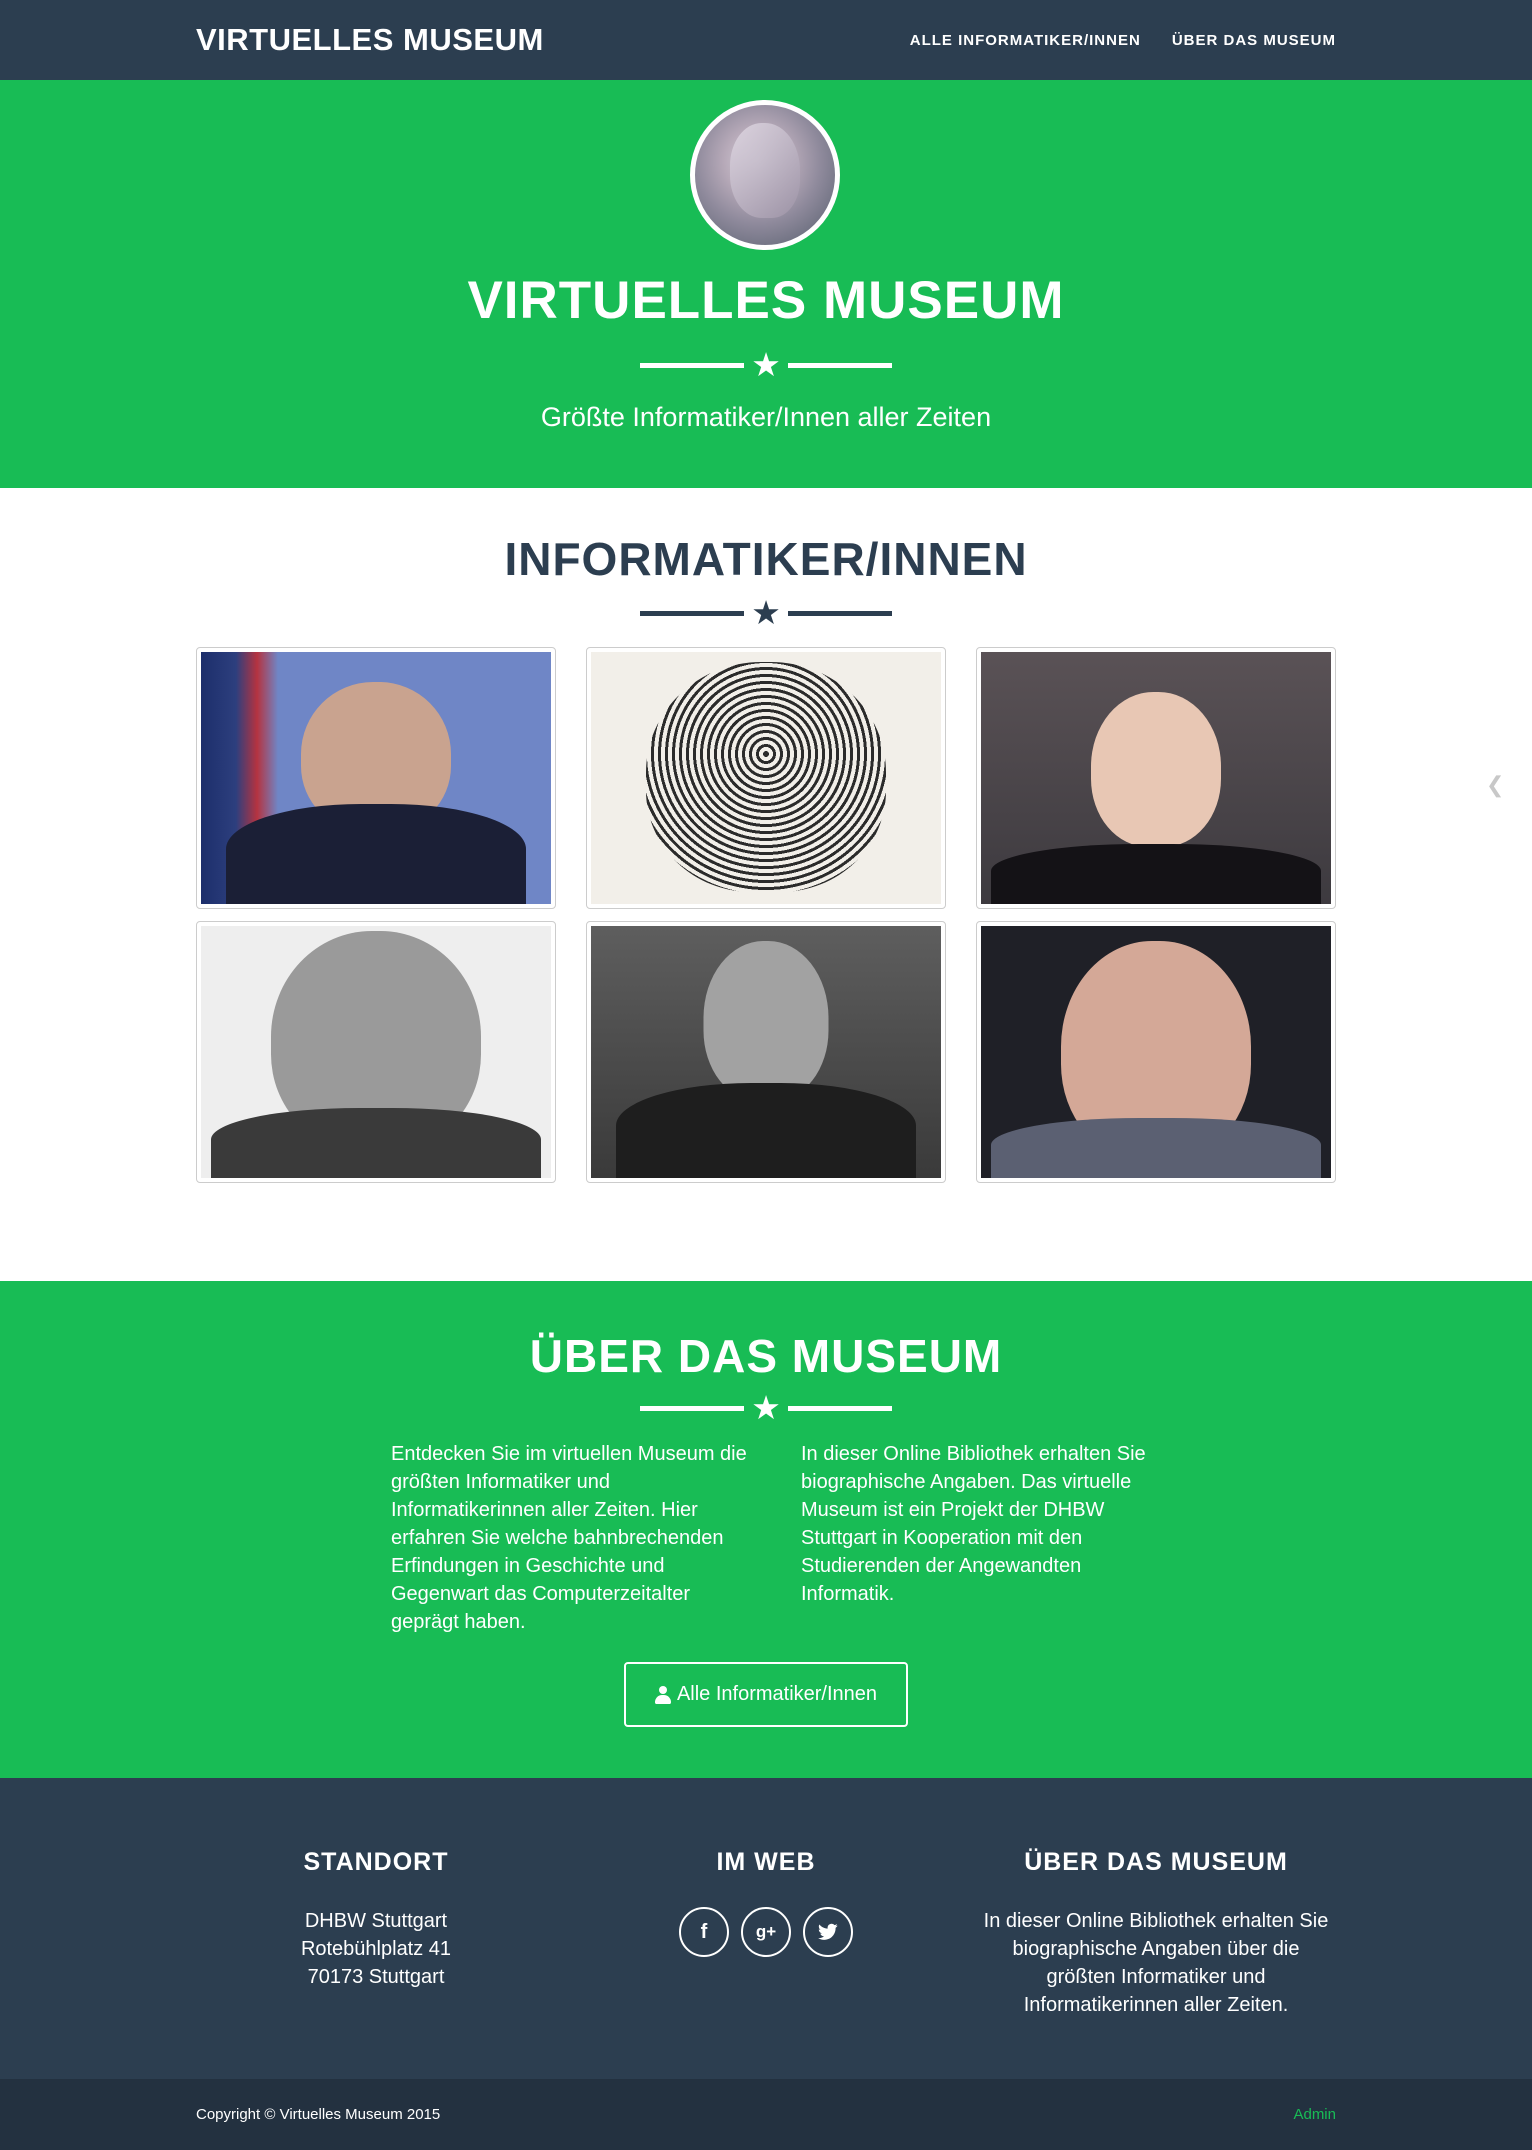 This screenshot has height=2150, width=1532. Describe the element at coordinates (1314, 2114) in the screenshot. I see `admin-link: Admin` at that location.